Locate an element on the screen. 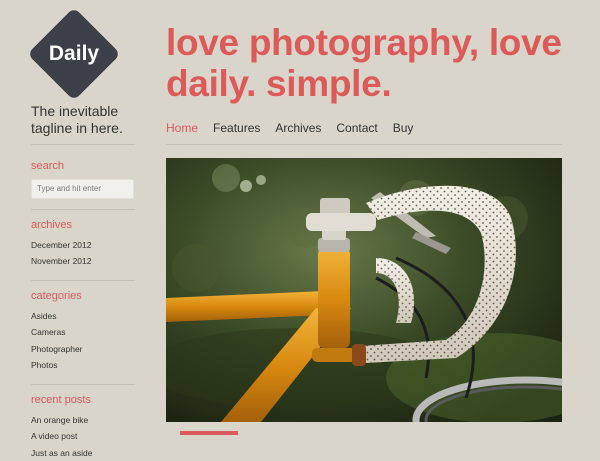 Image resolution: width=600 pixels, height=461 pixels. categories-list: Asides Cameras Photographer Photos is located at coordinates (86, 341).